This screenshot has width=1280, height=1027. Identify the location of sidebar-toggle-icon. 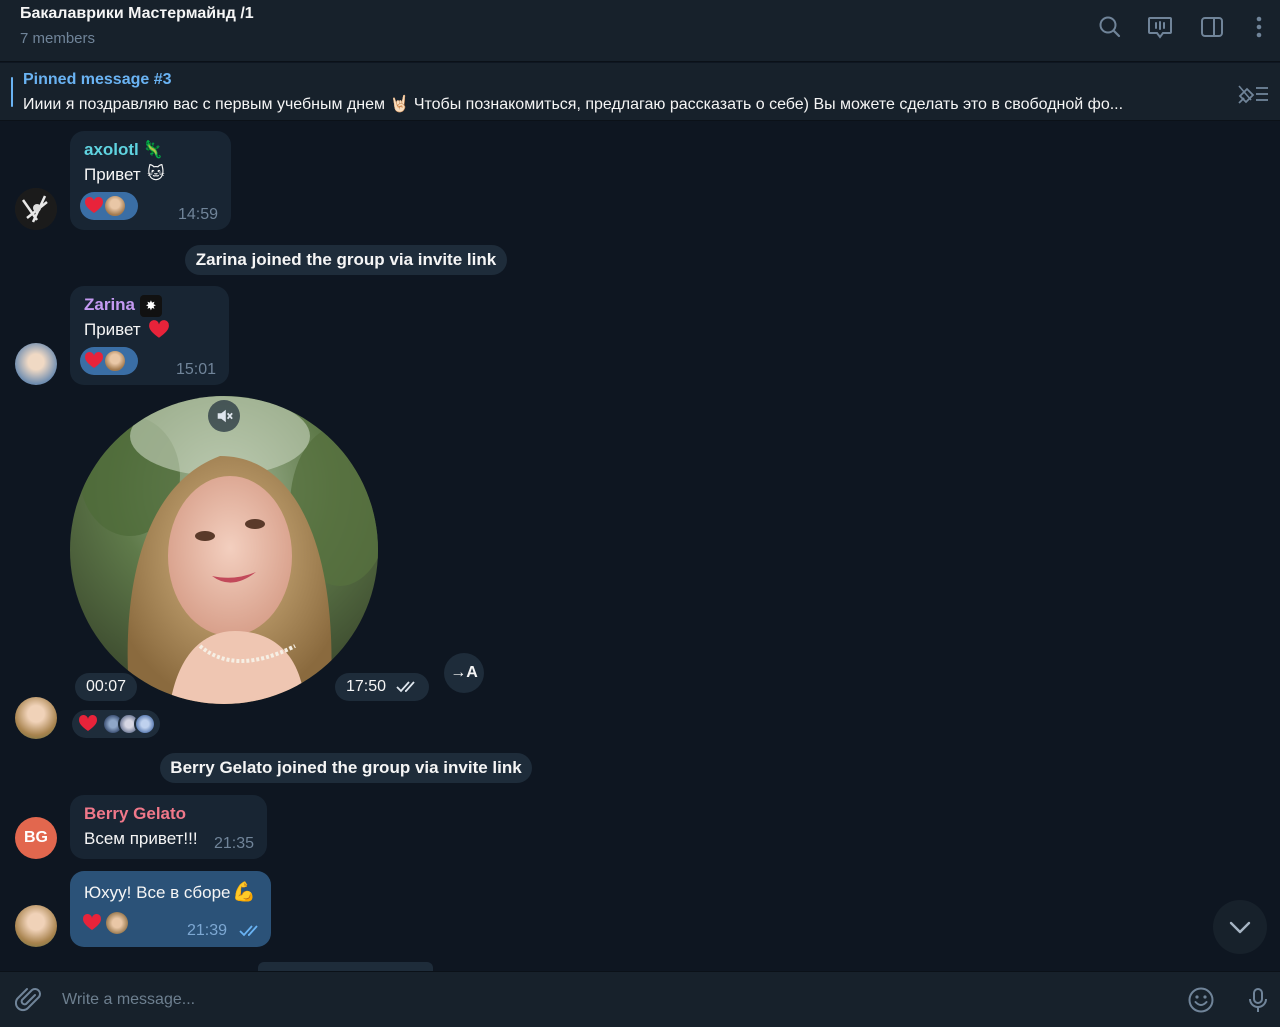
(1212, 27).